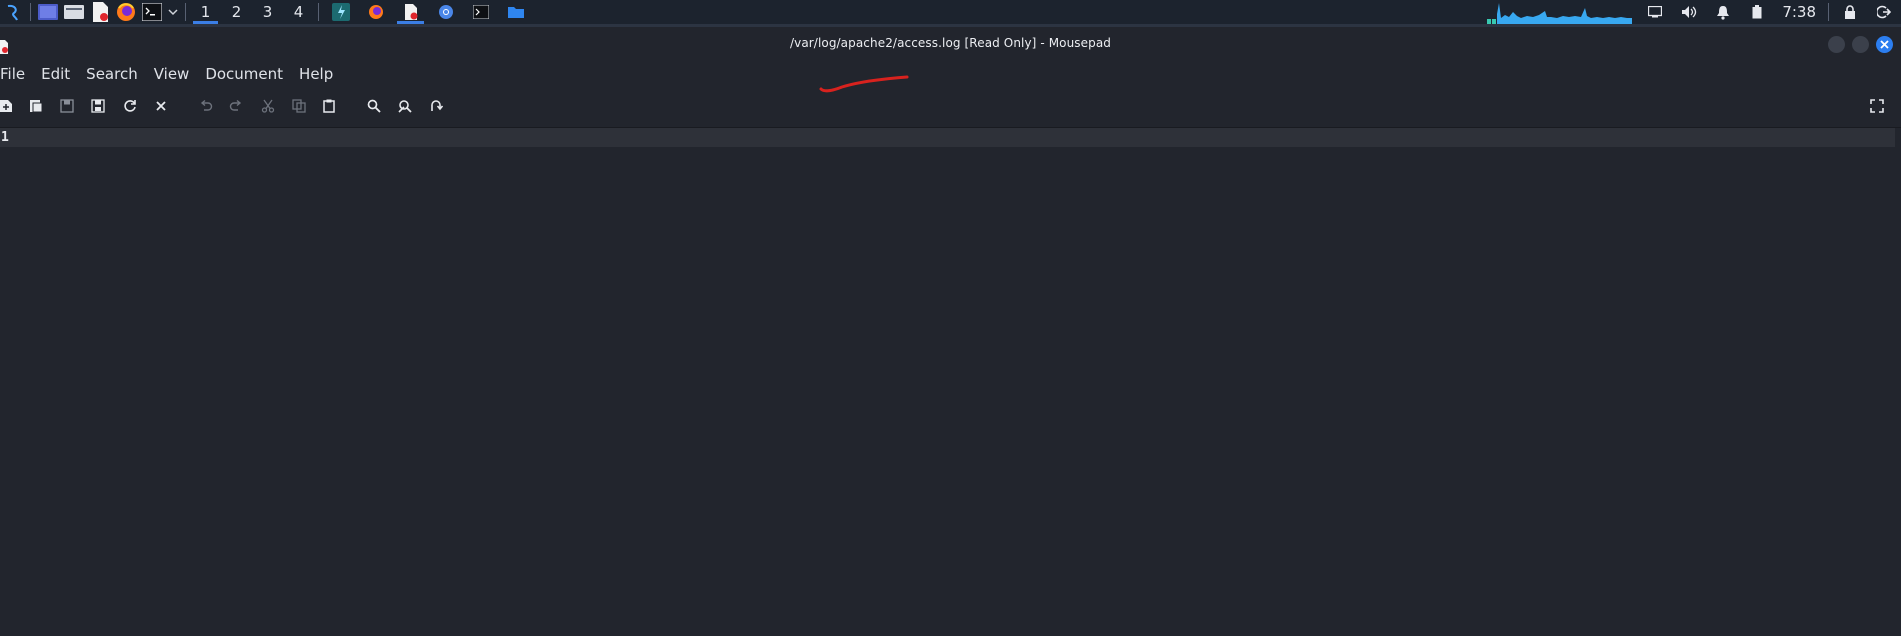 This screenshot has height=636, width=1901. I want to click on taskbar-folder, so click(515, 12).